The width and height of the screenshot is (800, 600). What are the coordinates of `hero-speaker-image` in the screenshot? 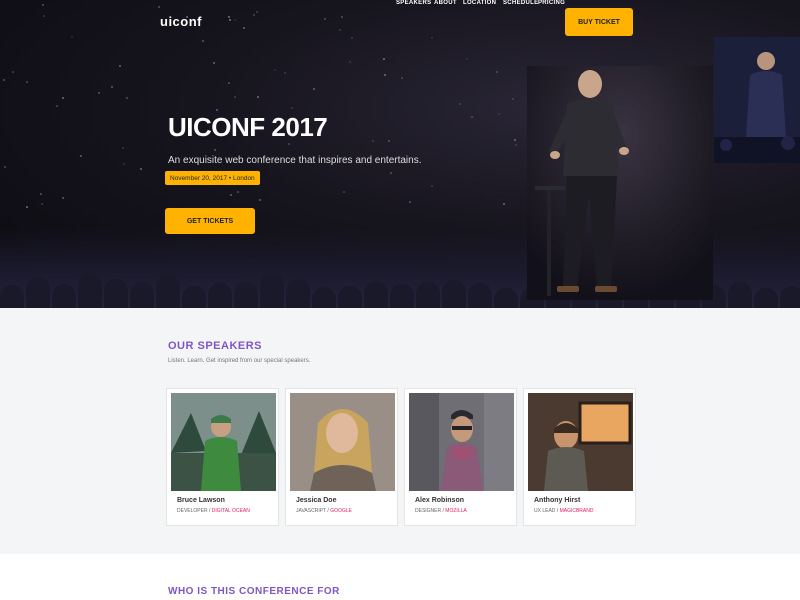 It's located at (620, 183).